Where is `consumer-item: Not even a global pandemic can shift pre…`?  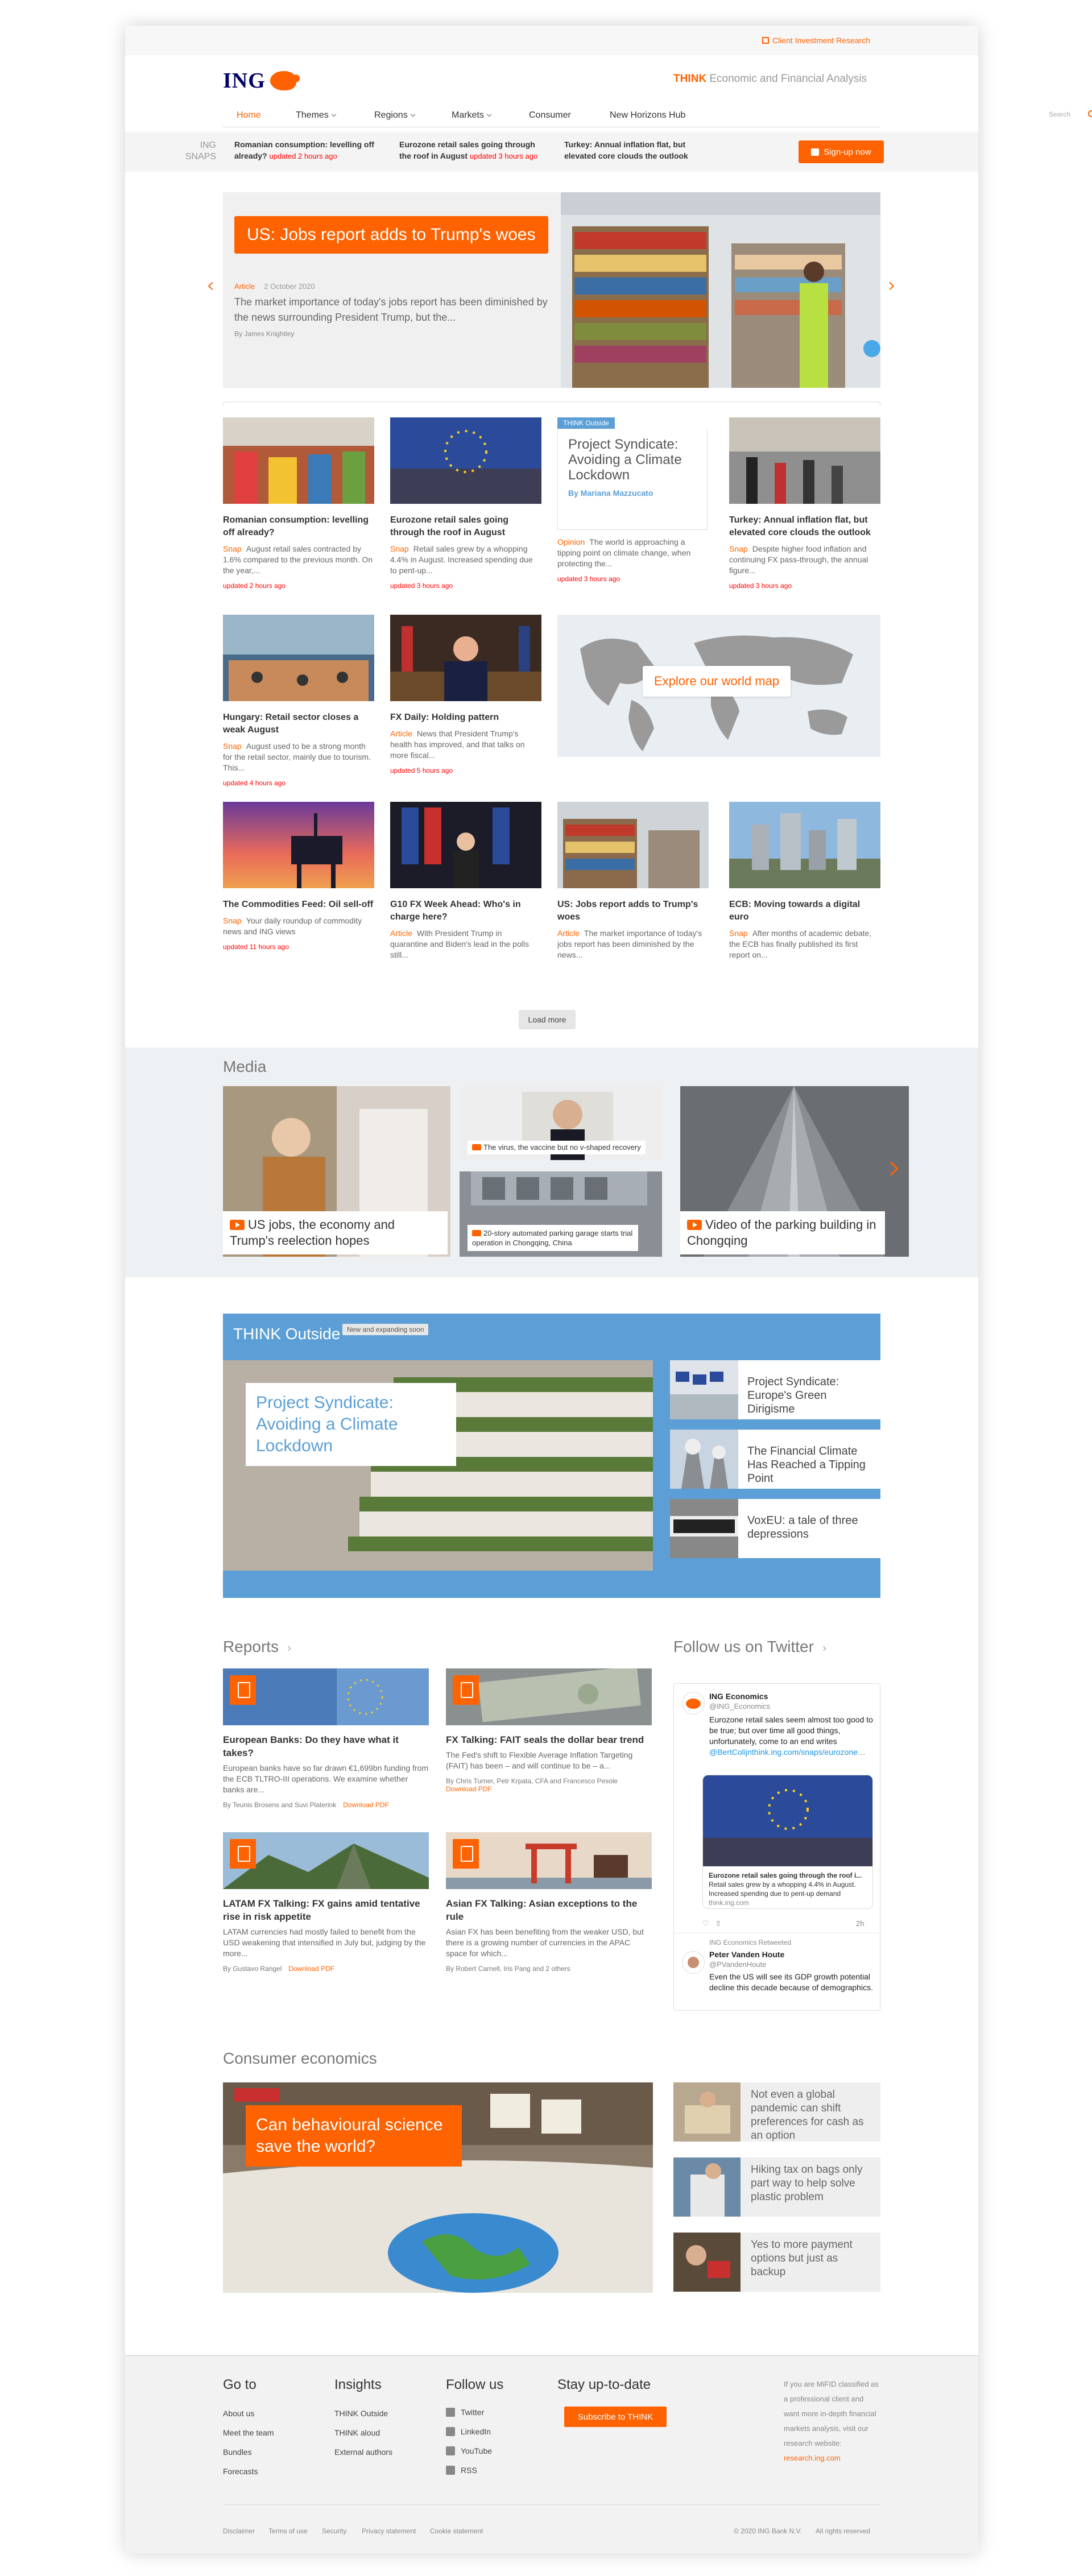 consumer-item: Not even a global pandemic can shift pre… is located at coordinates (776, 2112).